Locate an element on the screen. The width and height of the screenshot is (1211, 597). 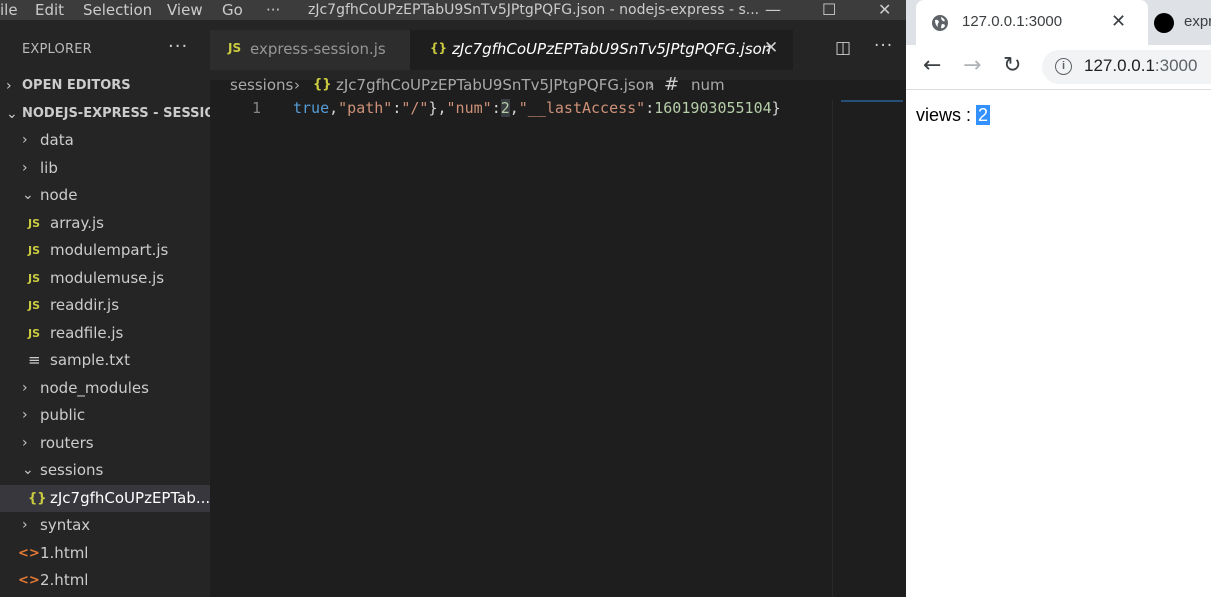
file-array-js: JS array.js is located at coordinates (105, 223).